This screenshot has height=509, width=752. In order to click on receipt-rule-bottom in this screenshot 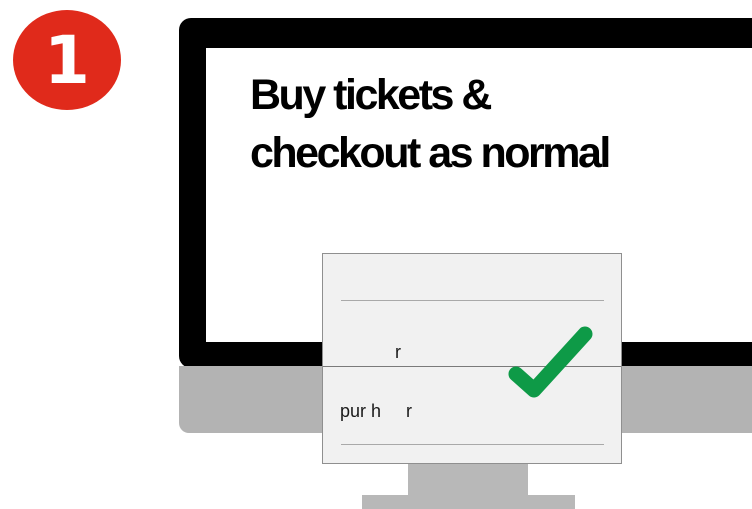, I will do `click(472, 444)`.